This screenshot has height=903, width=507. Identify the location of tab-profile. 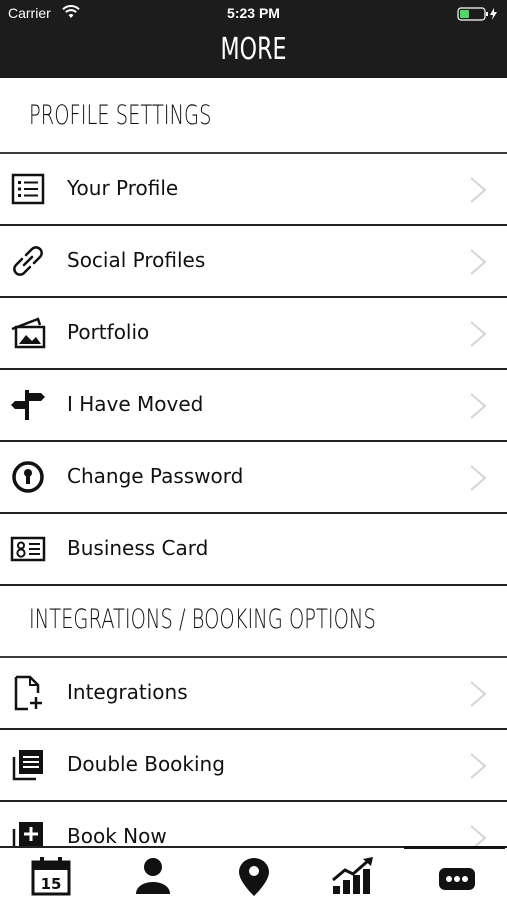
(151, 875).